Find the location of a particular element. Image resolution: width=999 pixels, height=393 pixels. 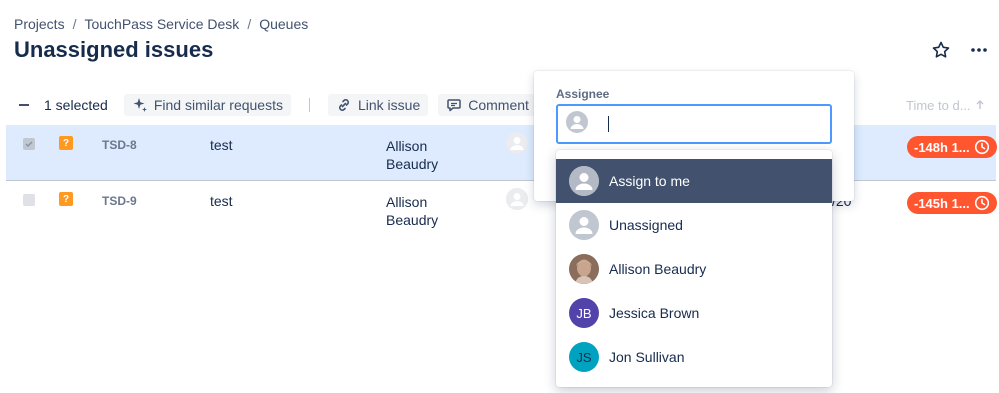

deselect-all-icon is located at coordinates (24, 105).